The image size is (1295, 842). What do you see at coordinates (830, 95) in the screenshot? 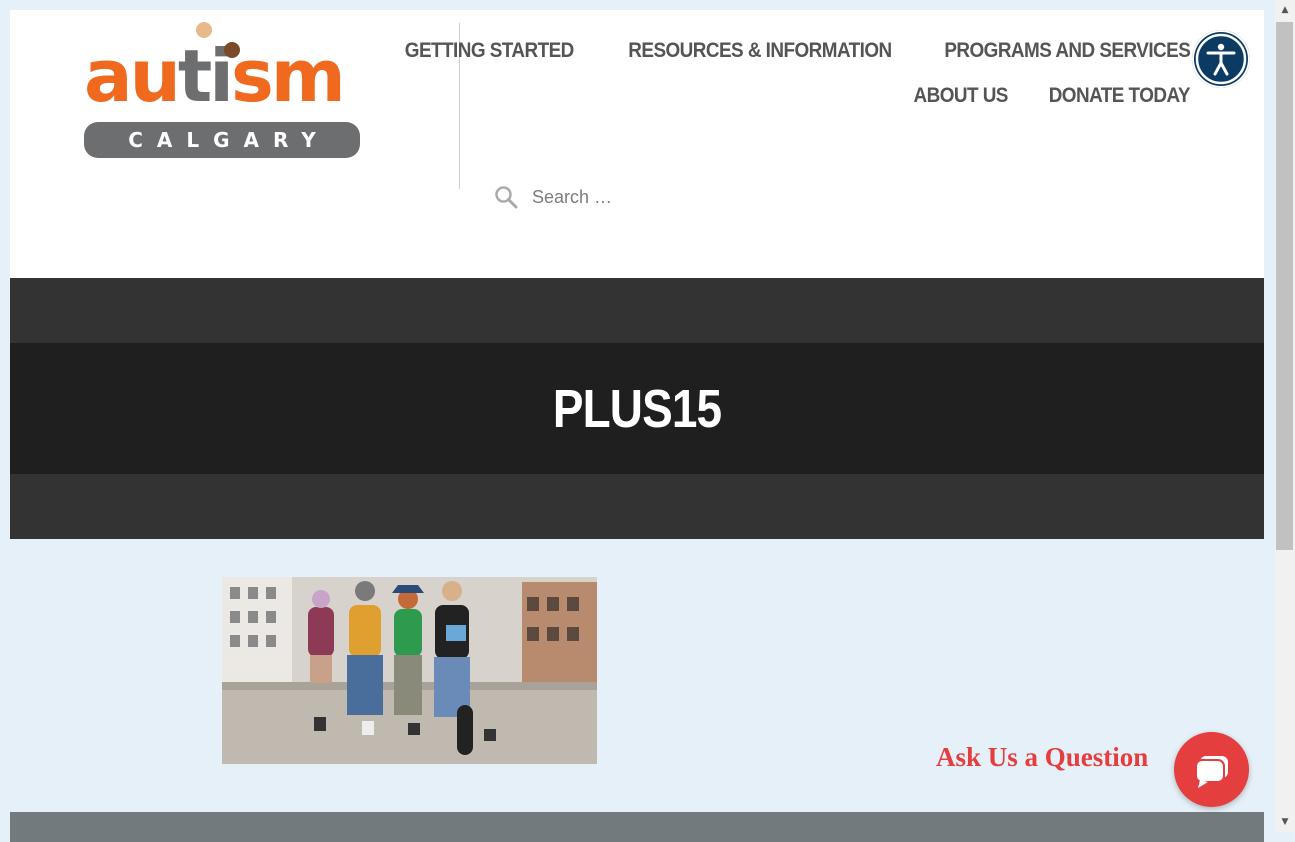
I see `nav-row-2: ABOUT US DONATE TODAY` at bounding box center [830, 95].